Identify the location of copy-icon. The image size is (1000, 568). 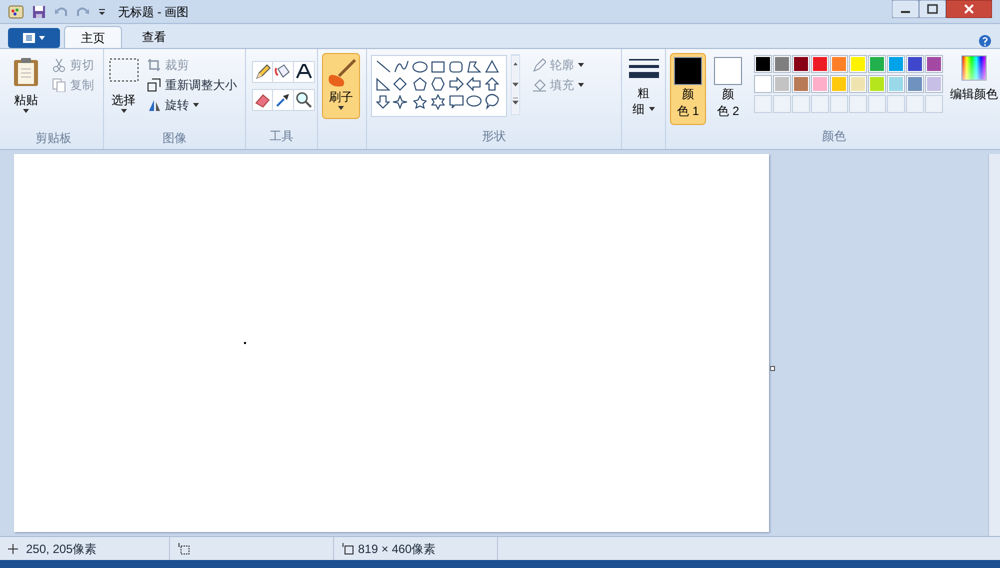
(59, 85).